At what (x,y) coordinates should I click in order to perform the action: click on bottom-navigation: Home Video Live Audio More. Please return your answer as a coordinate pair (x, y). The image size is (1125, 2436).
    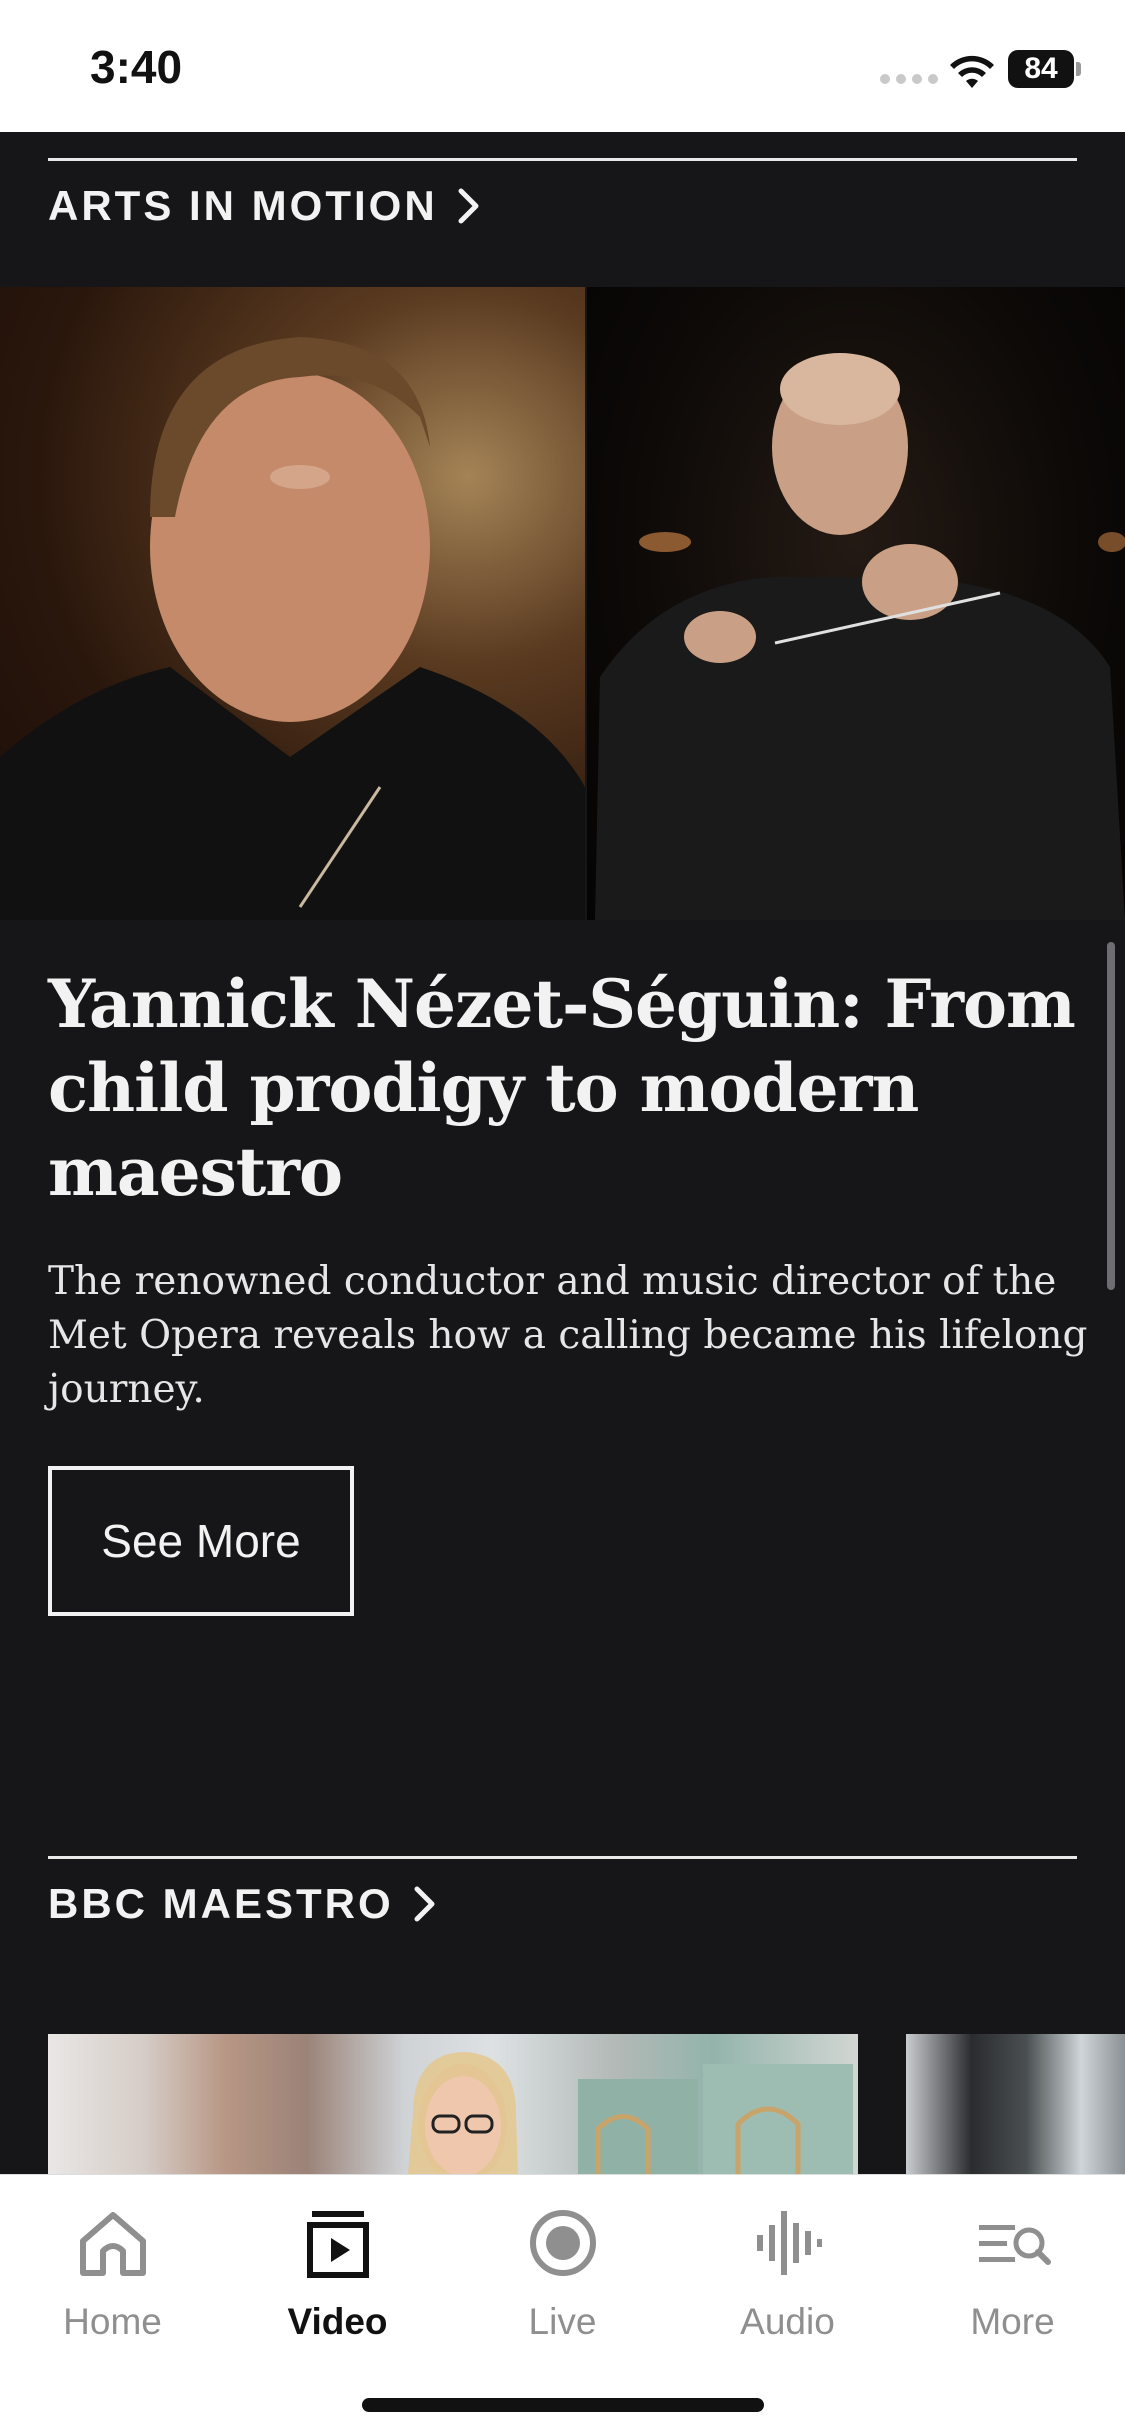
    Looking at the image, I should click on (562, 2305).